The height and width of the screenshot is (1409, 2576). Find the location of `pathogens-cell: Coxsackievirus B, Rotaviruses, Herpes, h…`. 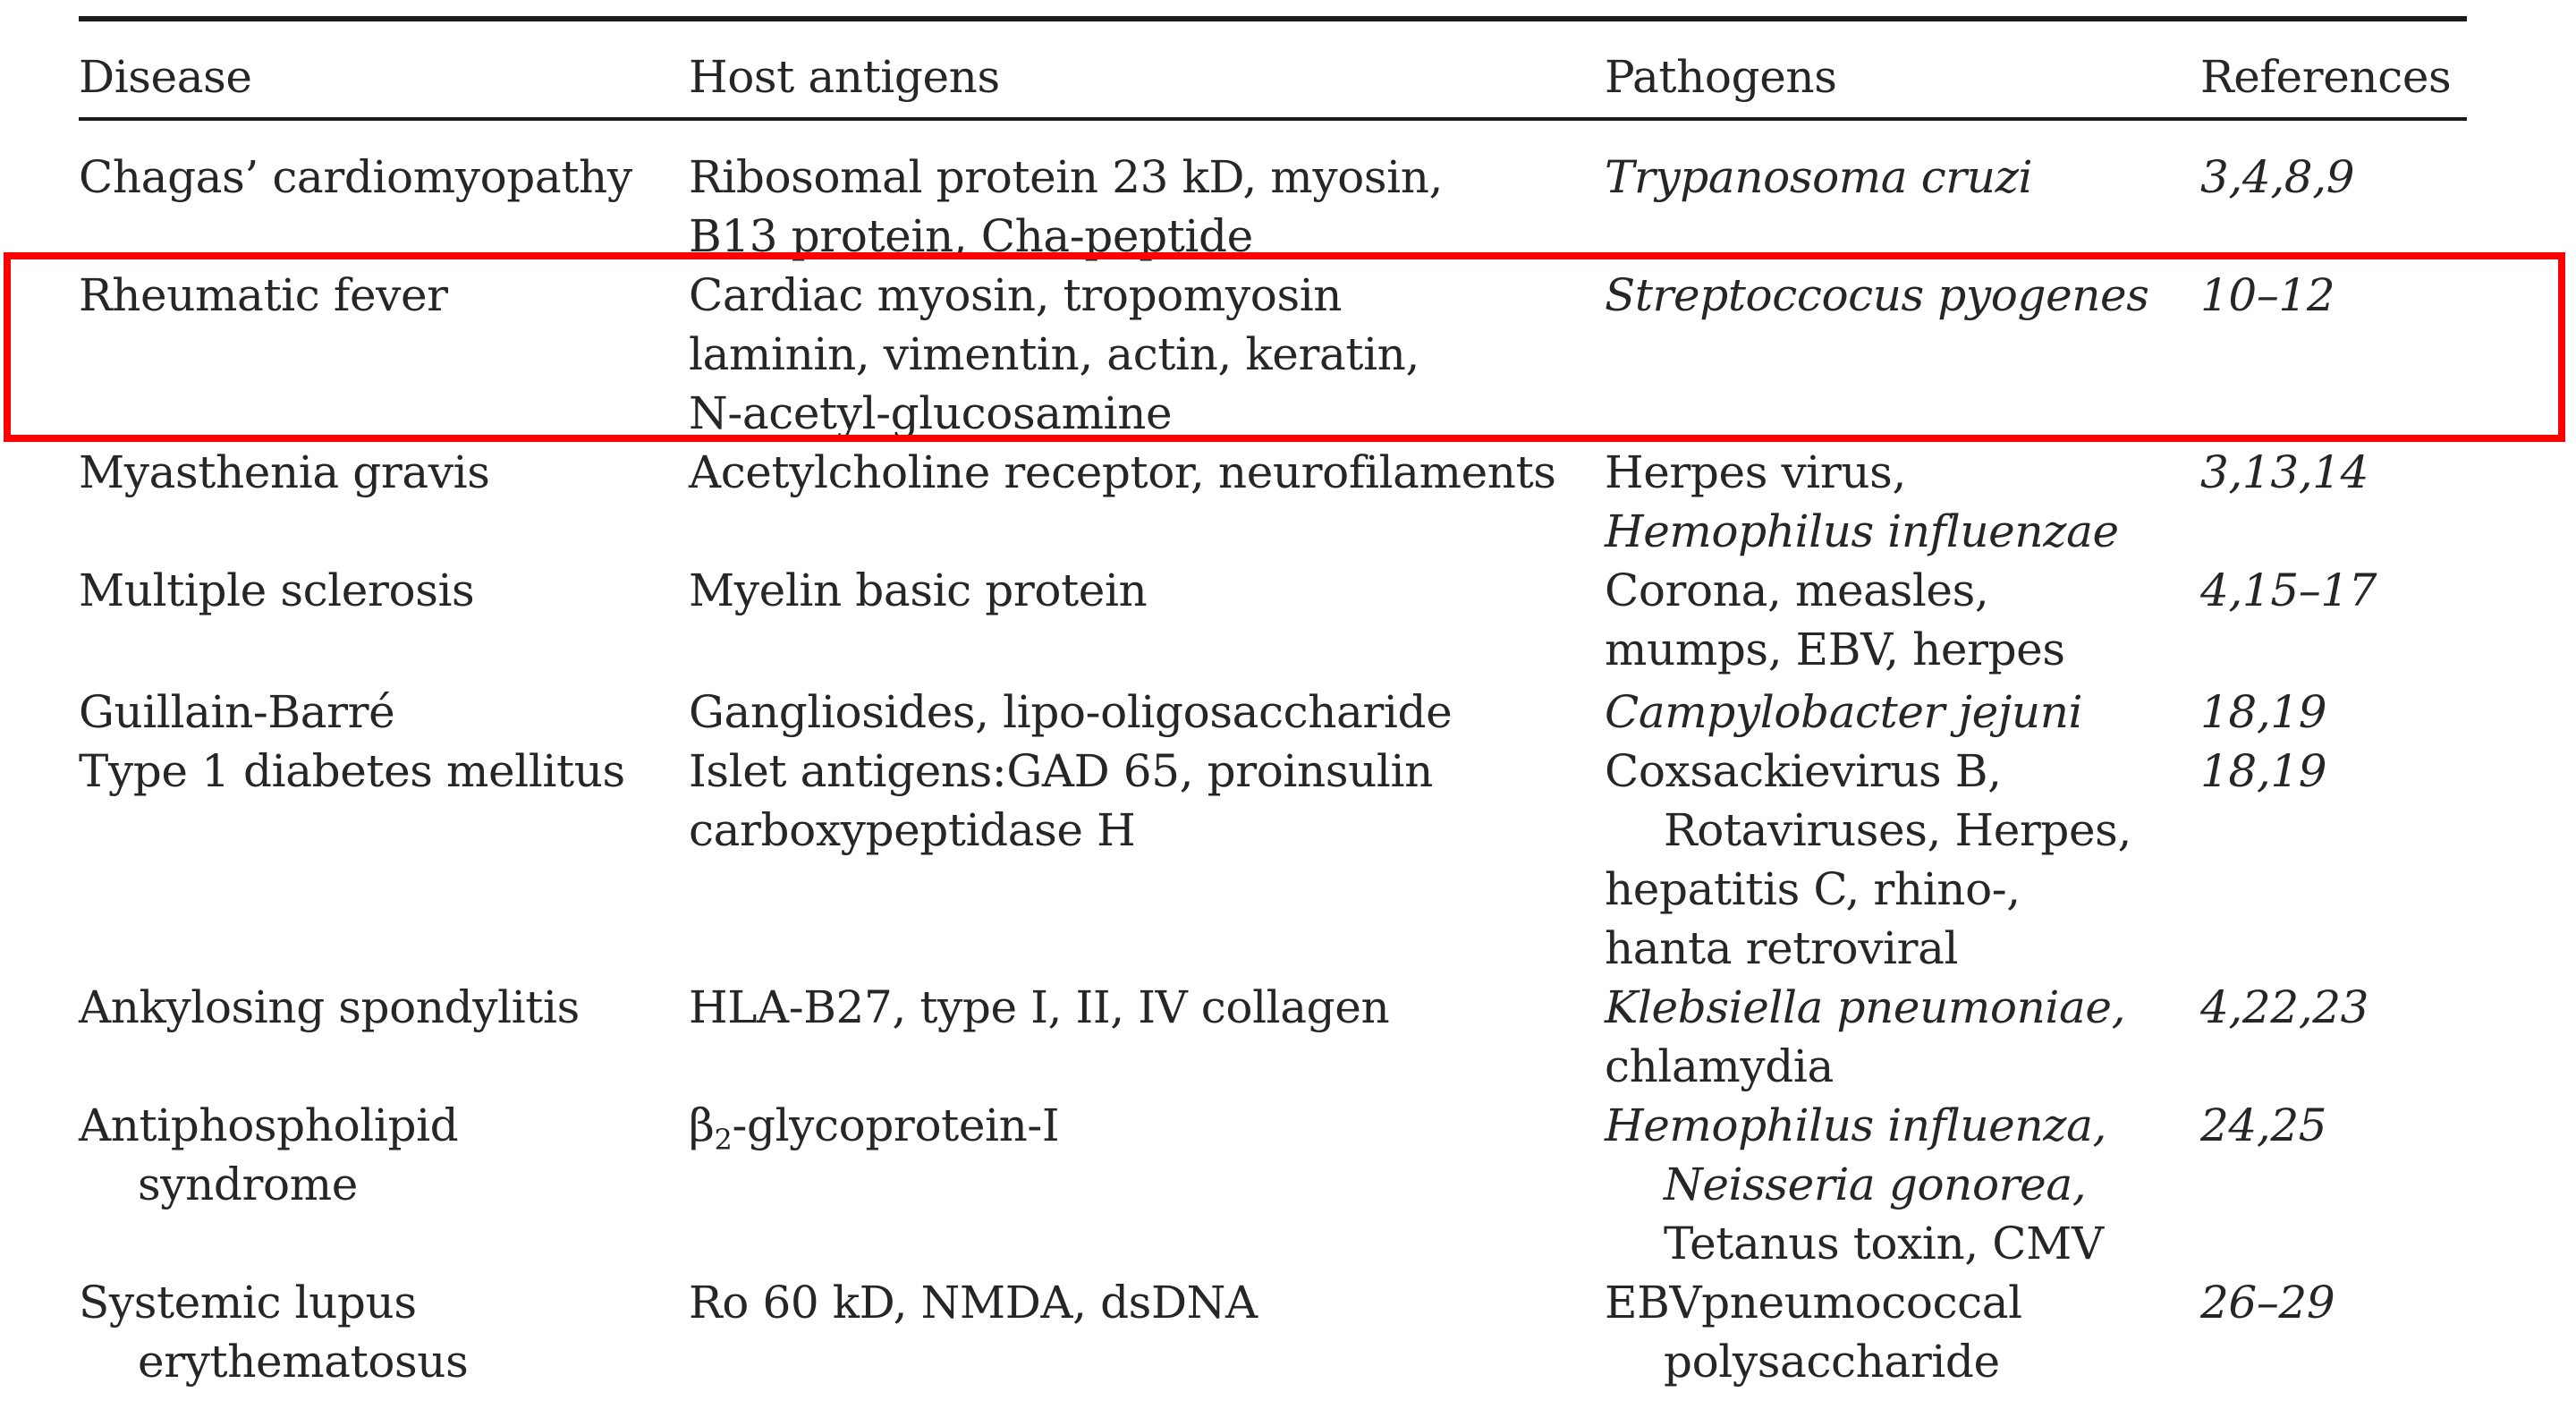

pathogens-cell: Coxsackievirus B, Rotaviruses, Herpes, h… is located at coordinates (1868, 861).